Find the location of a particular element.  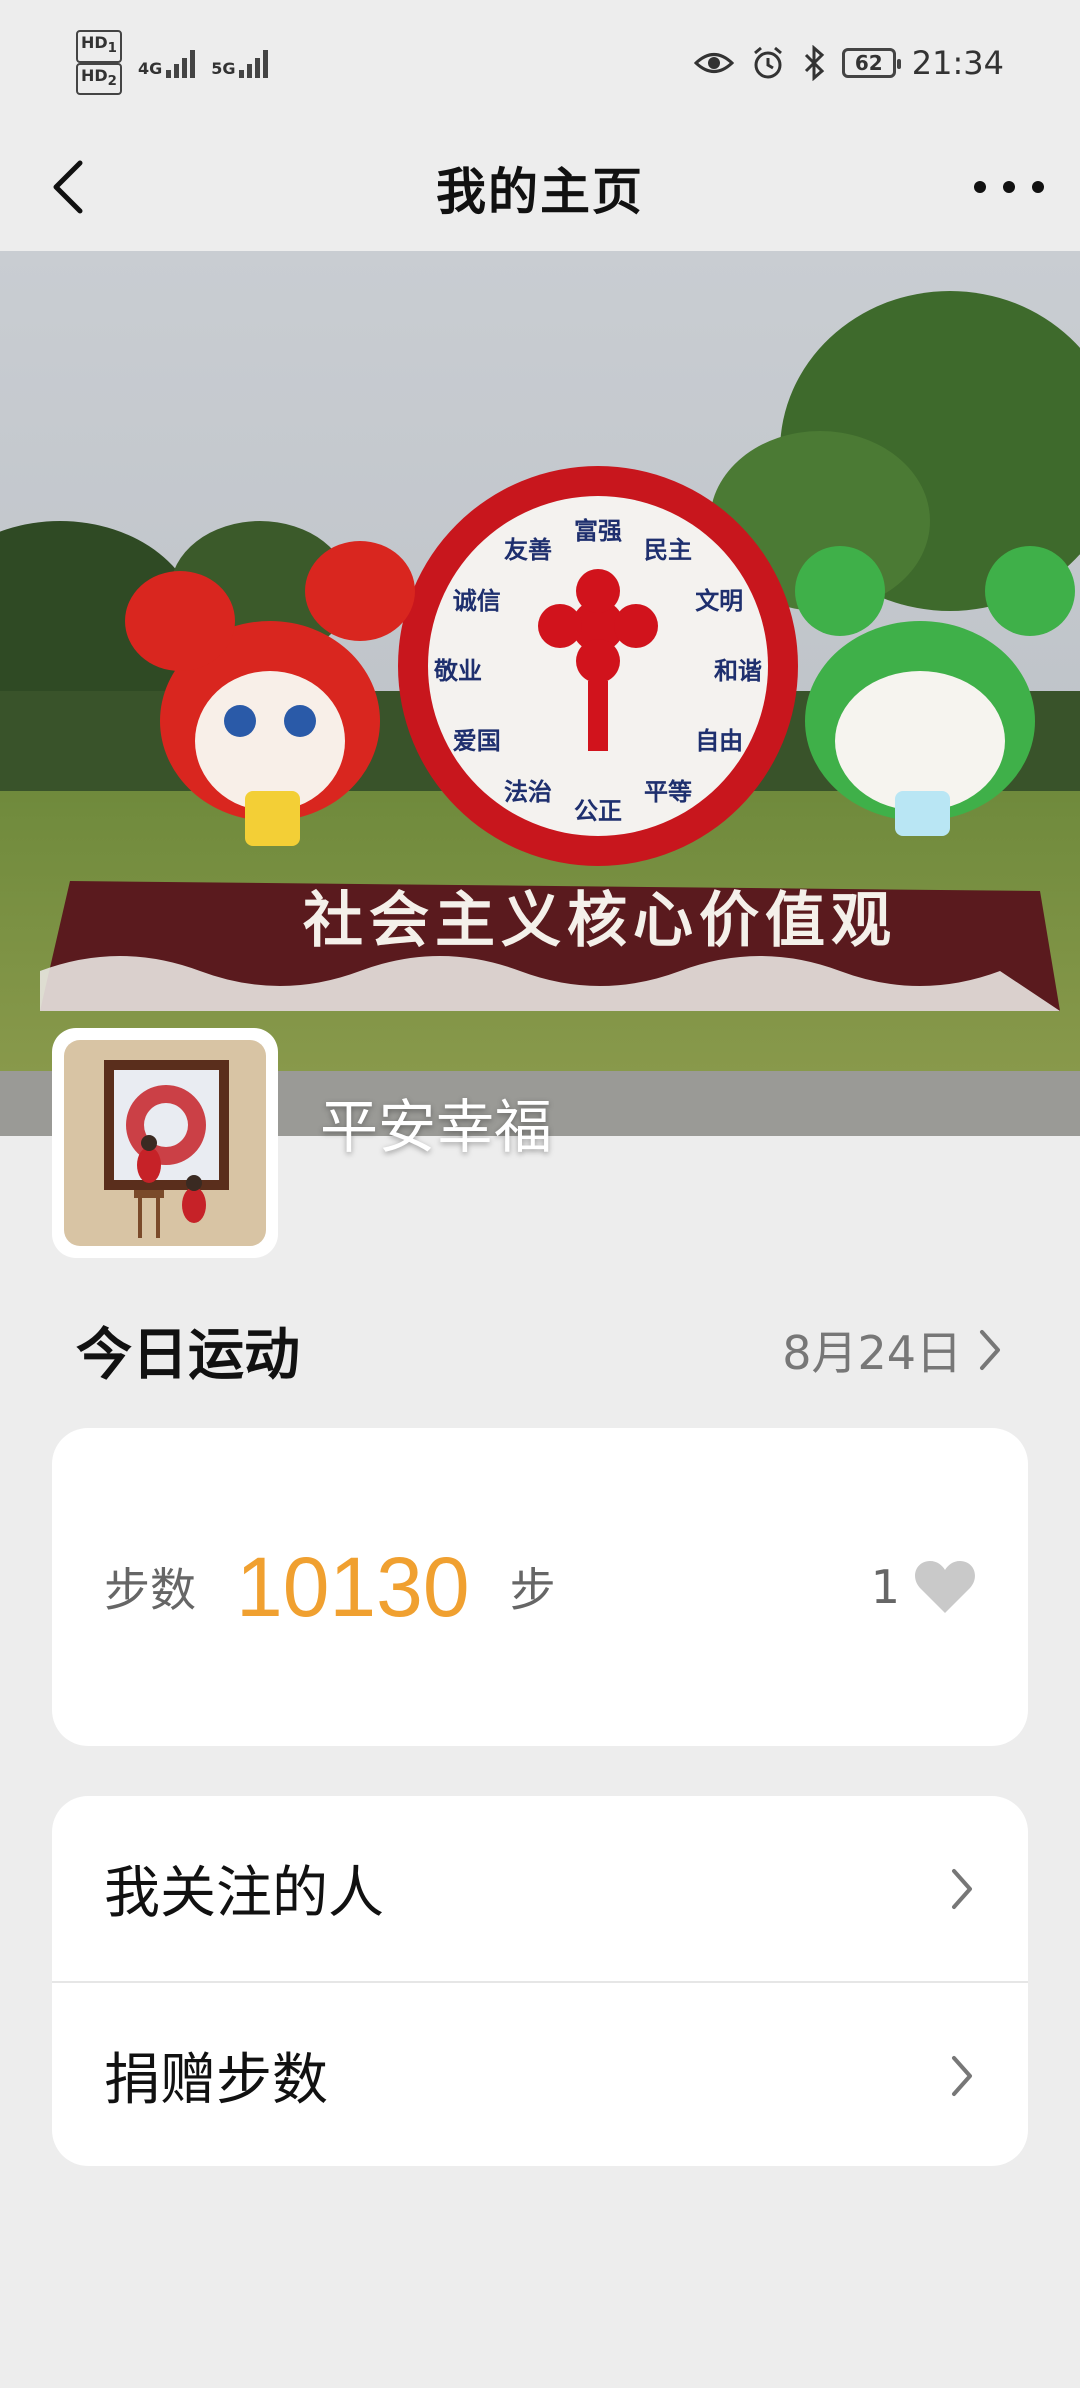

hd1-label: HD is located at coordinates (94, 43).